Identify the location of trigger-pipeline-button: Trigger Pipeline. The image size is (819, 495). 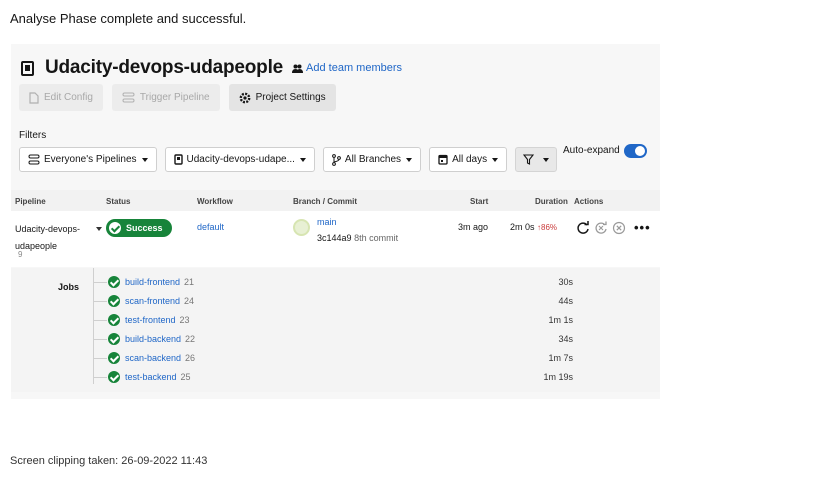
(165, 97).